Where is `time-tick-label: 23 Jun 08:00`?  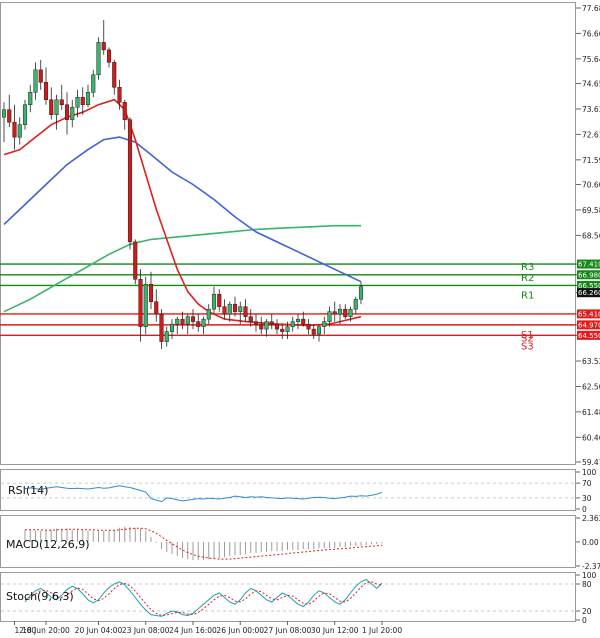 time-tick-label: 23 Jun 08:00 is located at coordinates (146, 630).